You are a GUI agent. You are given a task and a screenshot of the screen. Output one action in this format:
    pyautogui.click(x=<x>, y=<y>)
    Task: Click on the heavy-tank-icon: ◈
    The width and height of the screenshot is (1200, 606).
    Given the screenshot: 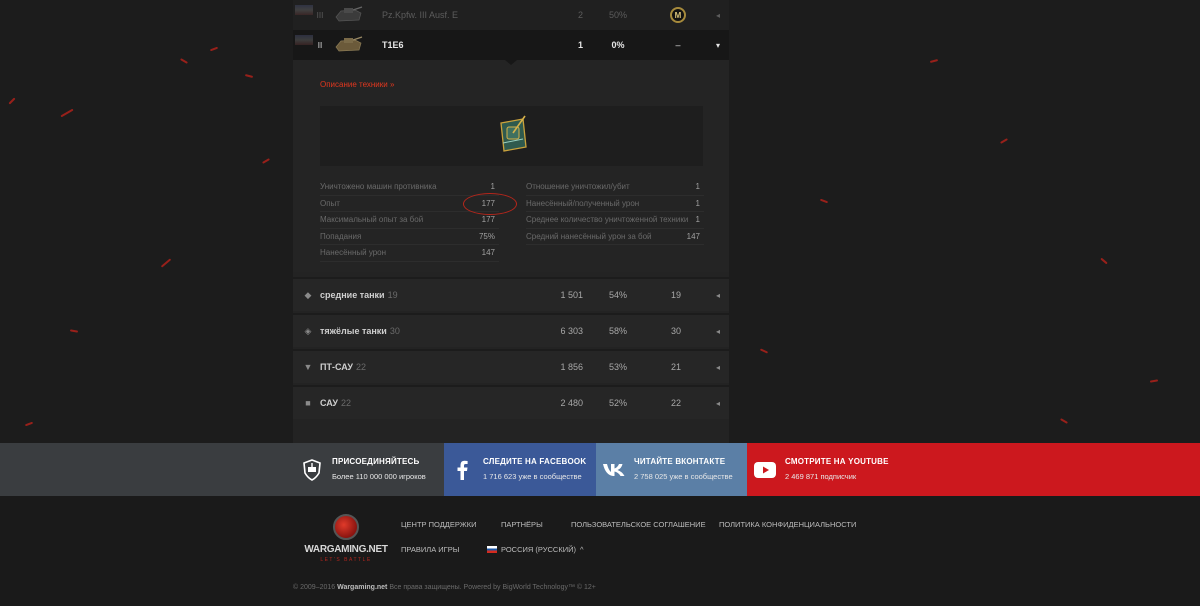 What is the action you would take?
    pyautogui.click(x=308, y=330)
    